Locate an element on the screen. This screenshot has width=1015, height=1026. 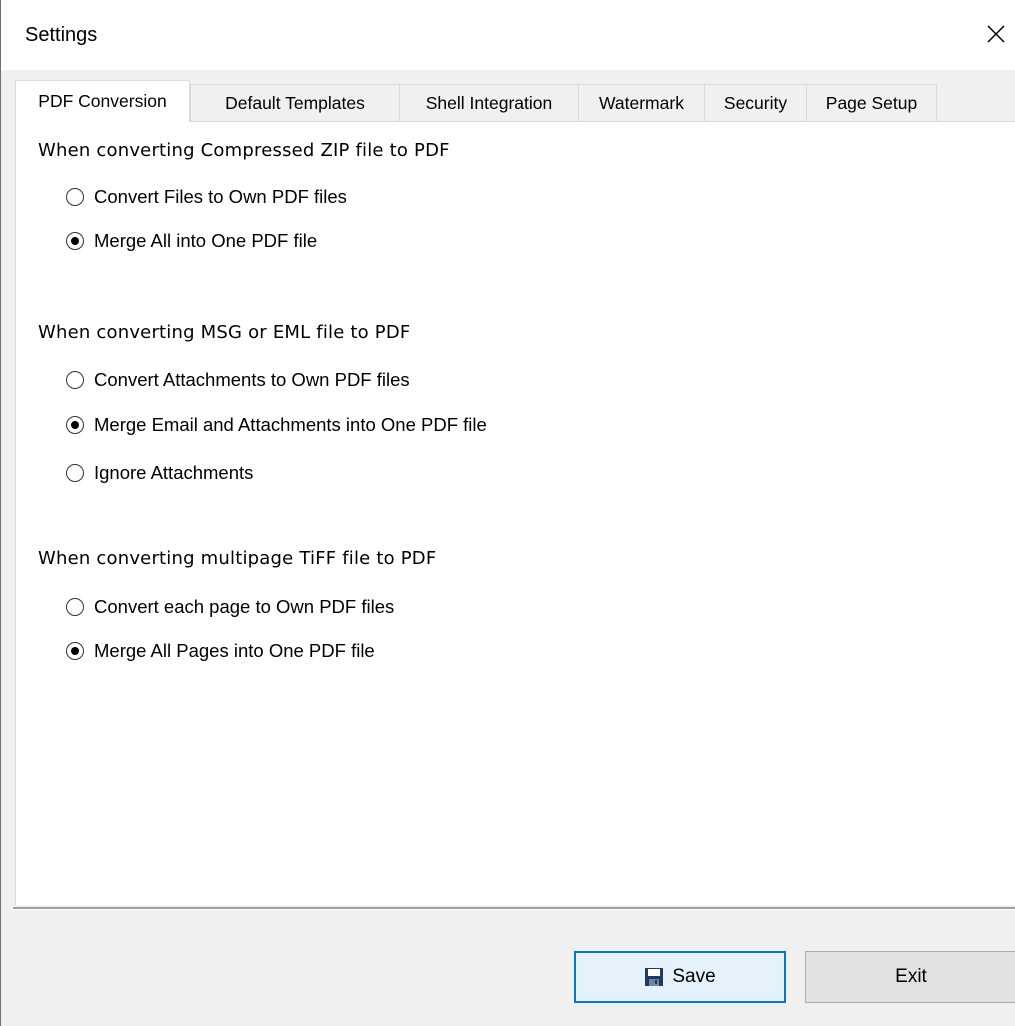
tiff-option-merge-all-pages: Merge All Pages into One PDF file is located at coordinates (220, 651).